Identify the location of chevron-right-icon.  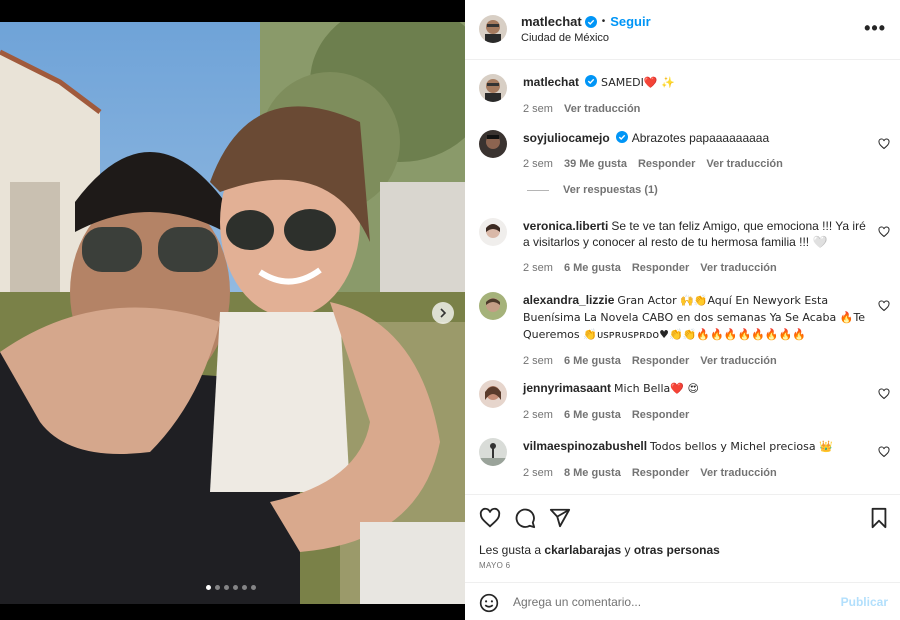
(443, 313).